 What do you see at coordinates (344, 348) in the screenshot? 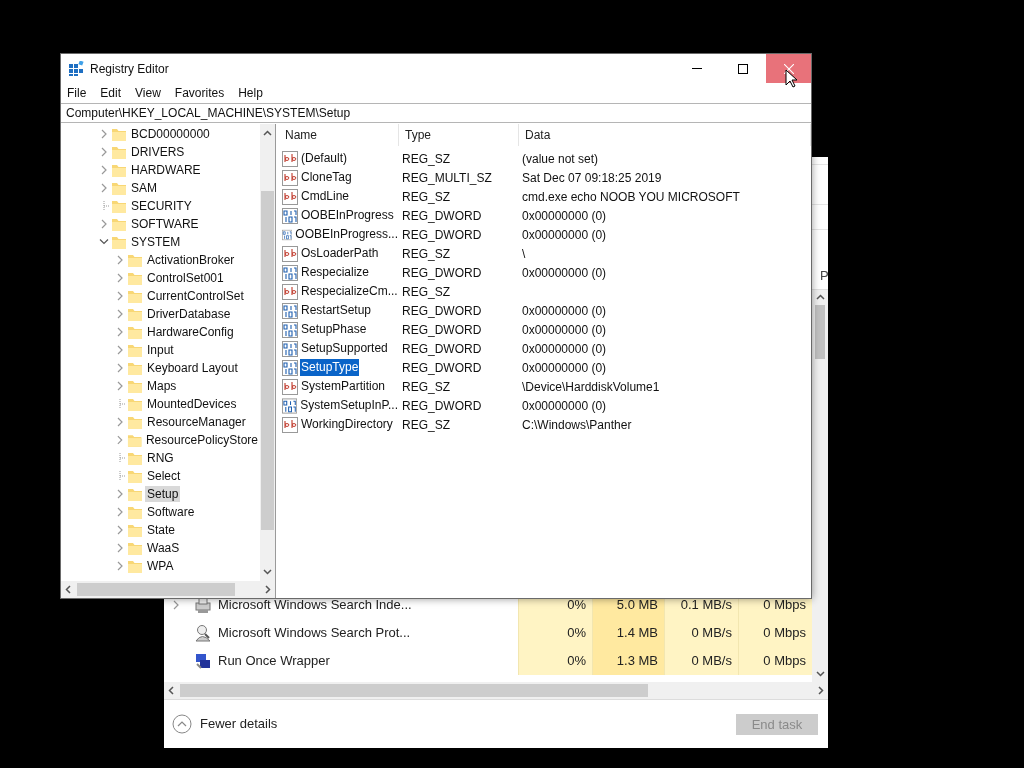
I see `value-name: SetupSupported` at bounding box center [344, 348].